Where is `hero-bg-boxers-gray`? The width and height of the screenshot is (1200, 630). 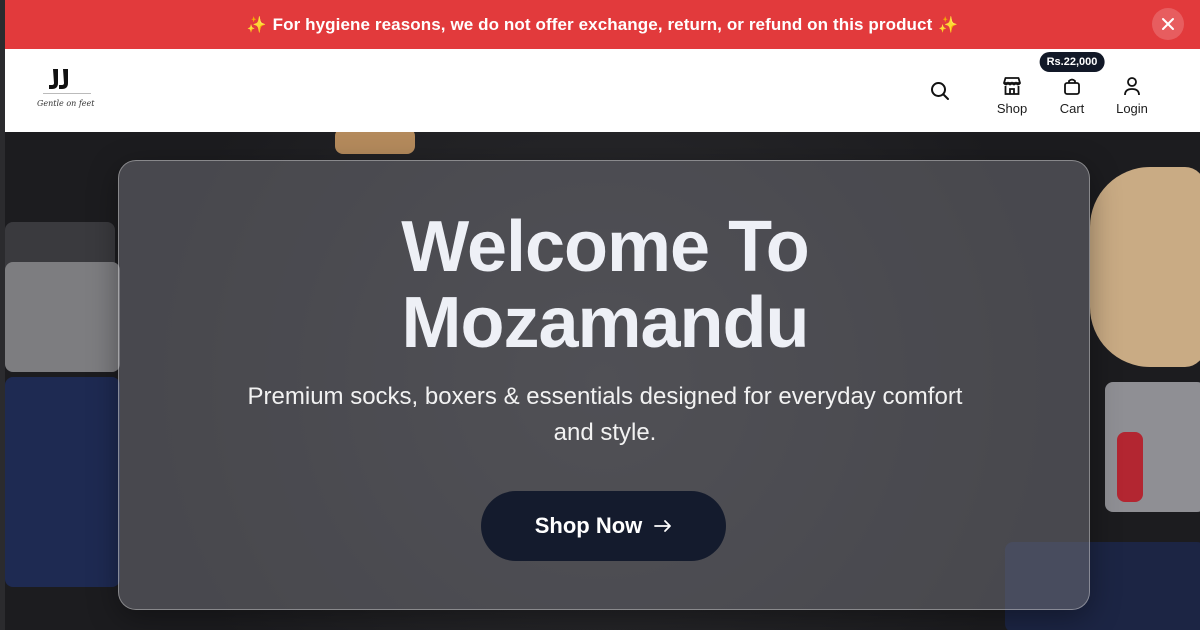
hero-bg-boxers-gray is located at coordinates (62, 317).